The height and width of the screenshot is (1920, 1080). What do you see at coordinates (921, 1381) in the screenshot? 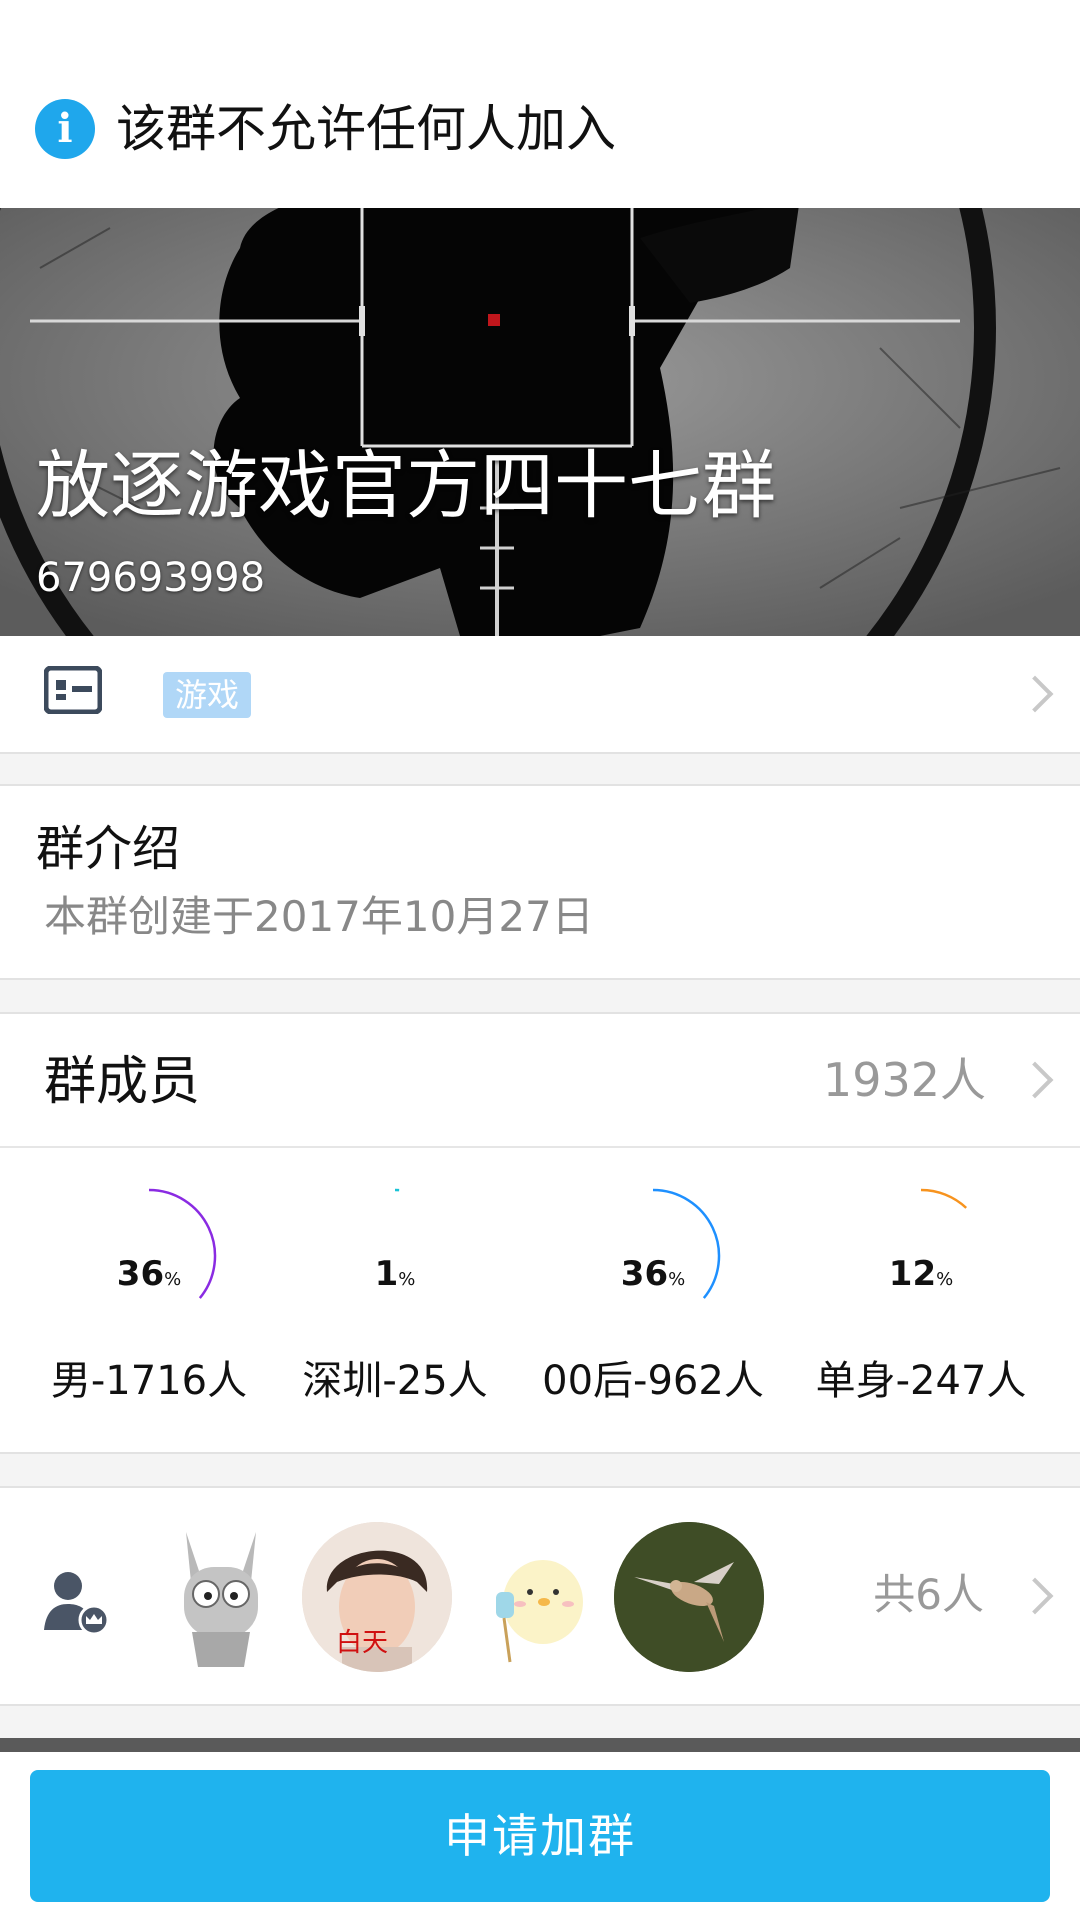
I see `stat-label: 单身-247人` at bounding box center [921, 1381].